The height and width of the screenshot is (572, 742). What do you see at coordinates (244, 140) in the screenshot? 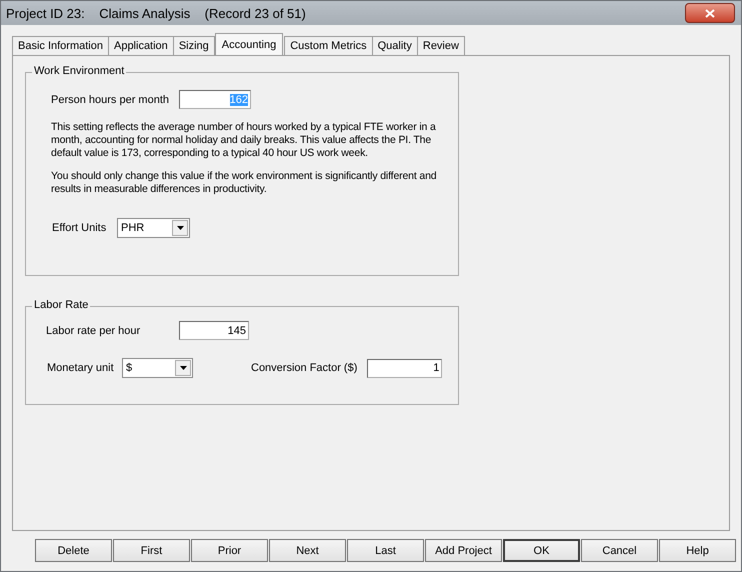
I see `description-text: This setting reflects the average number of hours worked by a typical FTE worker in a month, accounting for normal holiday and daily breaks. This value affects the PI. The default value is 173, corresponding to a typical 40 hour US work week.` at bounding box center [244, 140].